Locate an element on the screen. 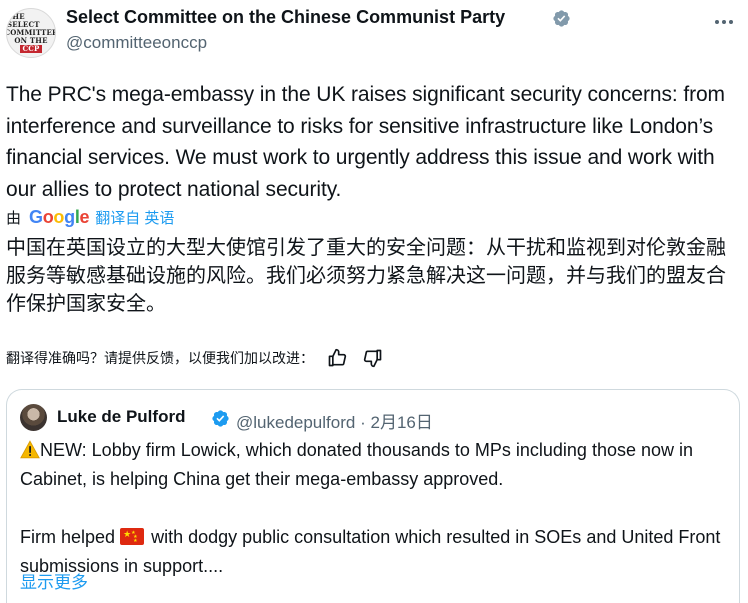  author-handle: @committeeonccp is located at coordinates (136, 43).